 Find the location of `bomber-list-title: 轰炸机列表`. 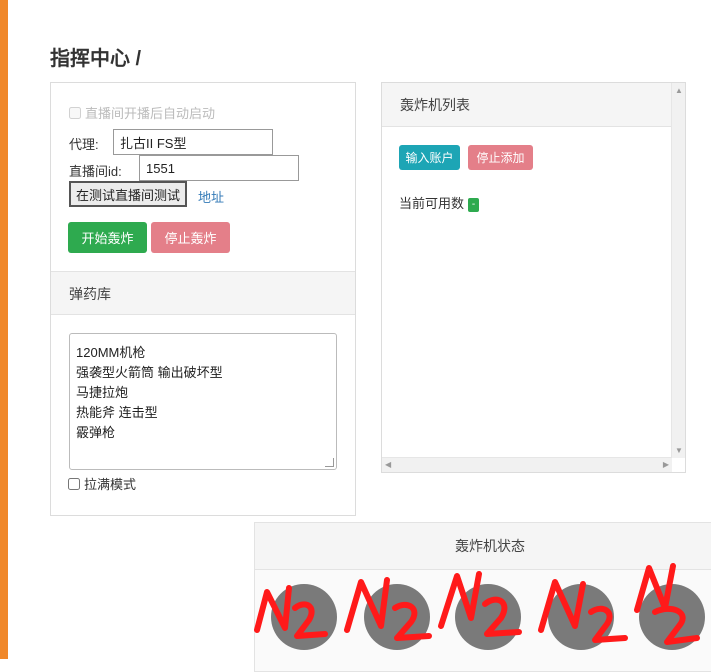

bomber-list-title: 轰炸机列表 is located at coordinates (435, 105).